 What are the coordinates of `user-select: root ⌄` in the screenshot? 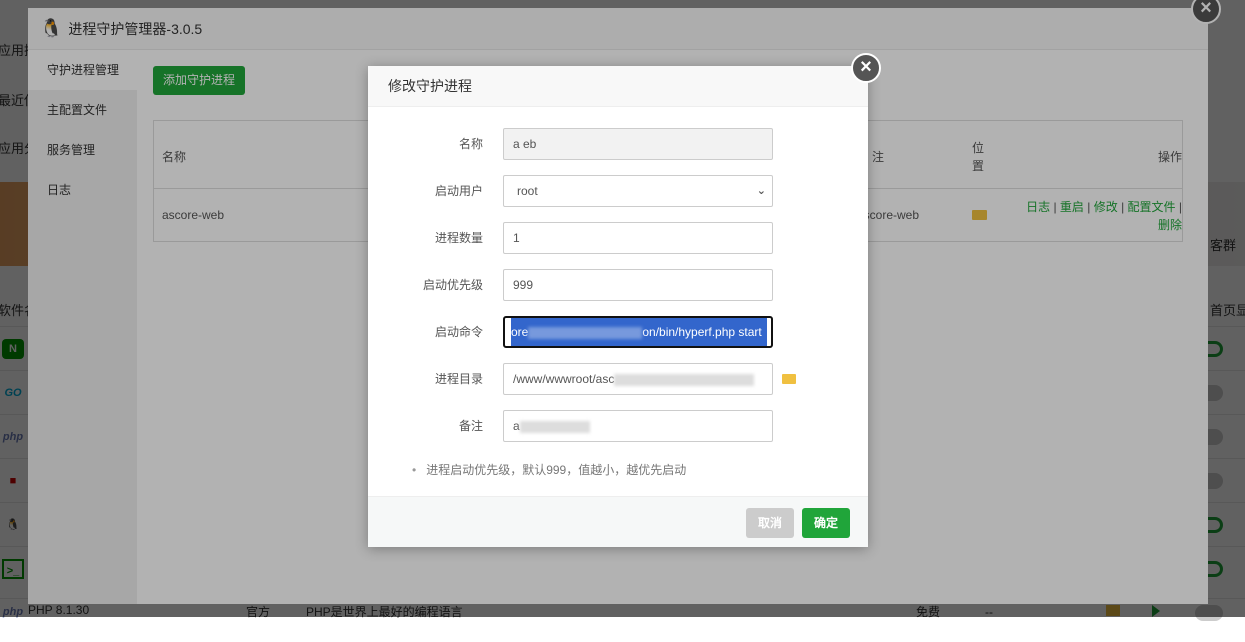 It's located at (638, 191).